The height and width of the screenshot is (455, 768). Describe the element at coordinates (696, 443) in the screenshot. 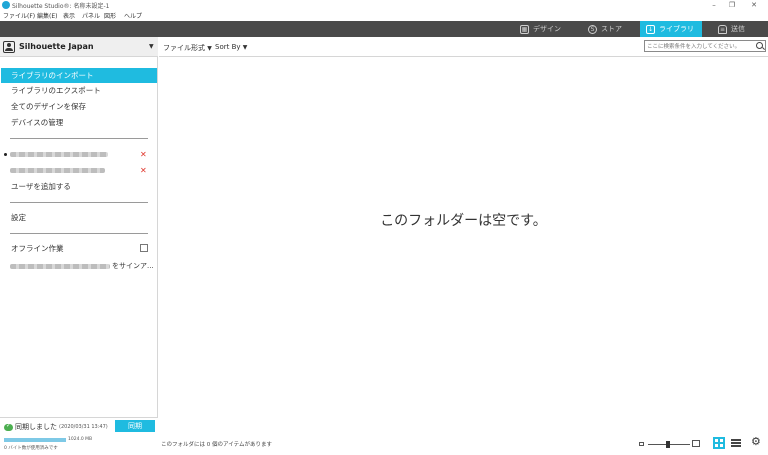

I see `large-thumbnail-icon` at that location.